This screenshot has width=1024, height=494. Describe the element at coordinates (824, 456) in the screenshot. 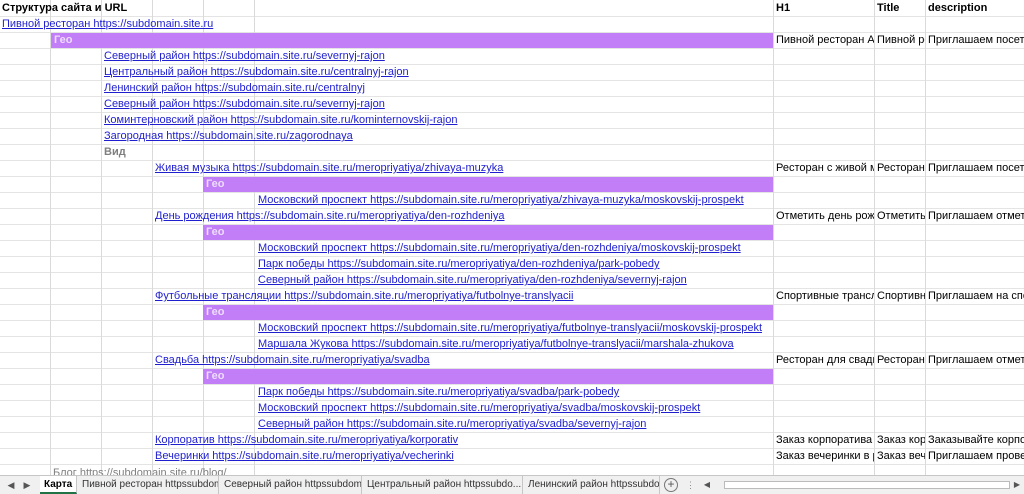

I see `h1-cell: Заказ вечеринки в р` at that location.